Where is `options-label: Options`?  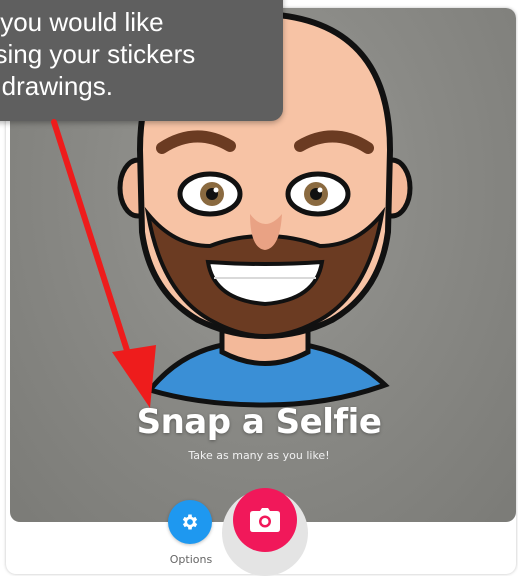
options-label: Options is located at coordinates (191, 559).